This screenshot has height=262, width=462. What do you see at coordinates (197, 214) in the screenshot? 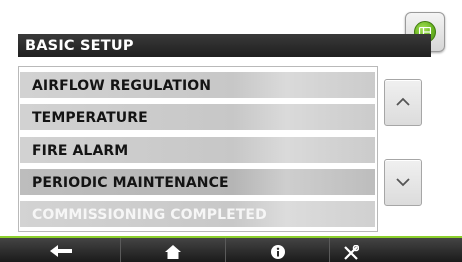
I see `menu-item-commissioning-completed: COMMISSIONING COMPLETED` at bounding box center [197, 214].